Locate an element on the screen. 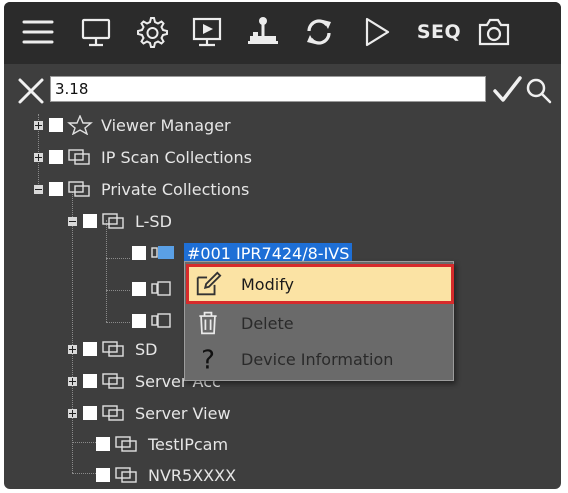  star-icon is located at coordinates (80, 125).